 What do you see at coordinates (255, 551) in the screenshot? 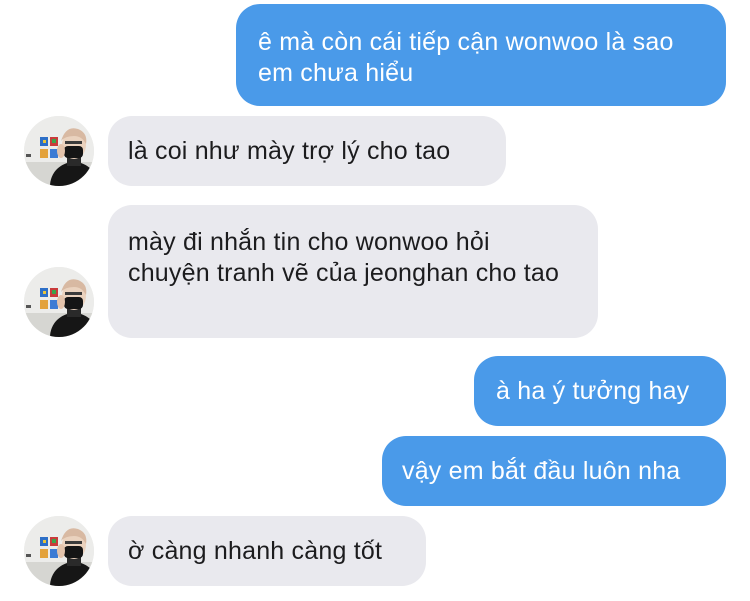
I see `message-text: ờ càng nhanh càng tốt` at bounding box center [255, 551].